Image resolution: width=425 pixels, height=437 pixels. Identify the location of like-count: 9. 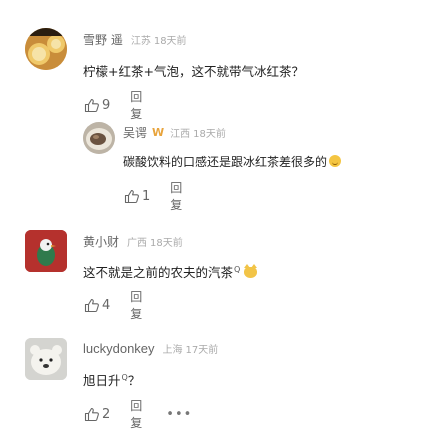
(106, 105).